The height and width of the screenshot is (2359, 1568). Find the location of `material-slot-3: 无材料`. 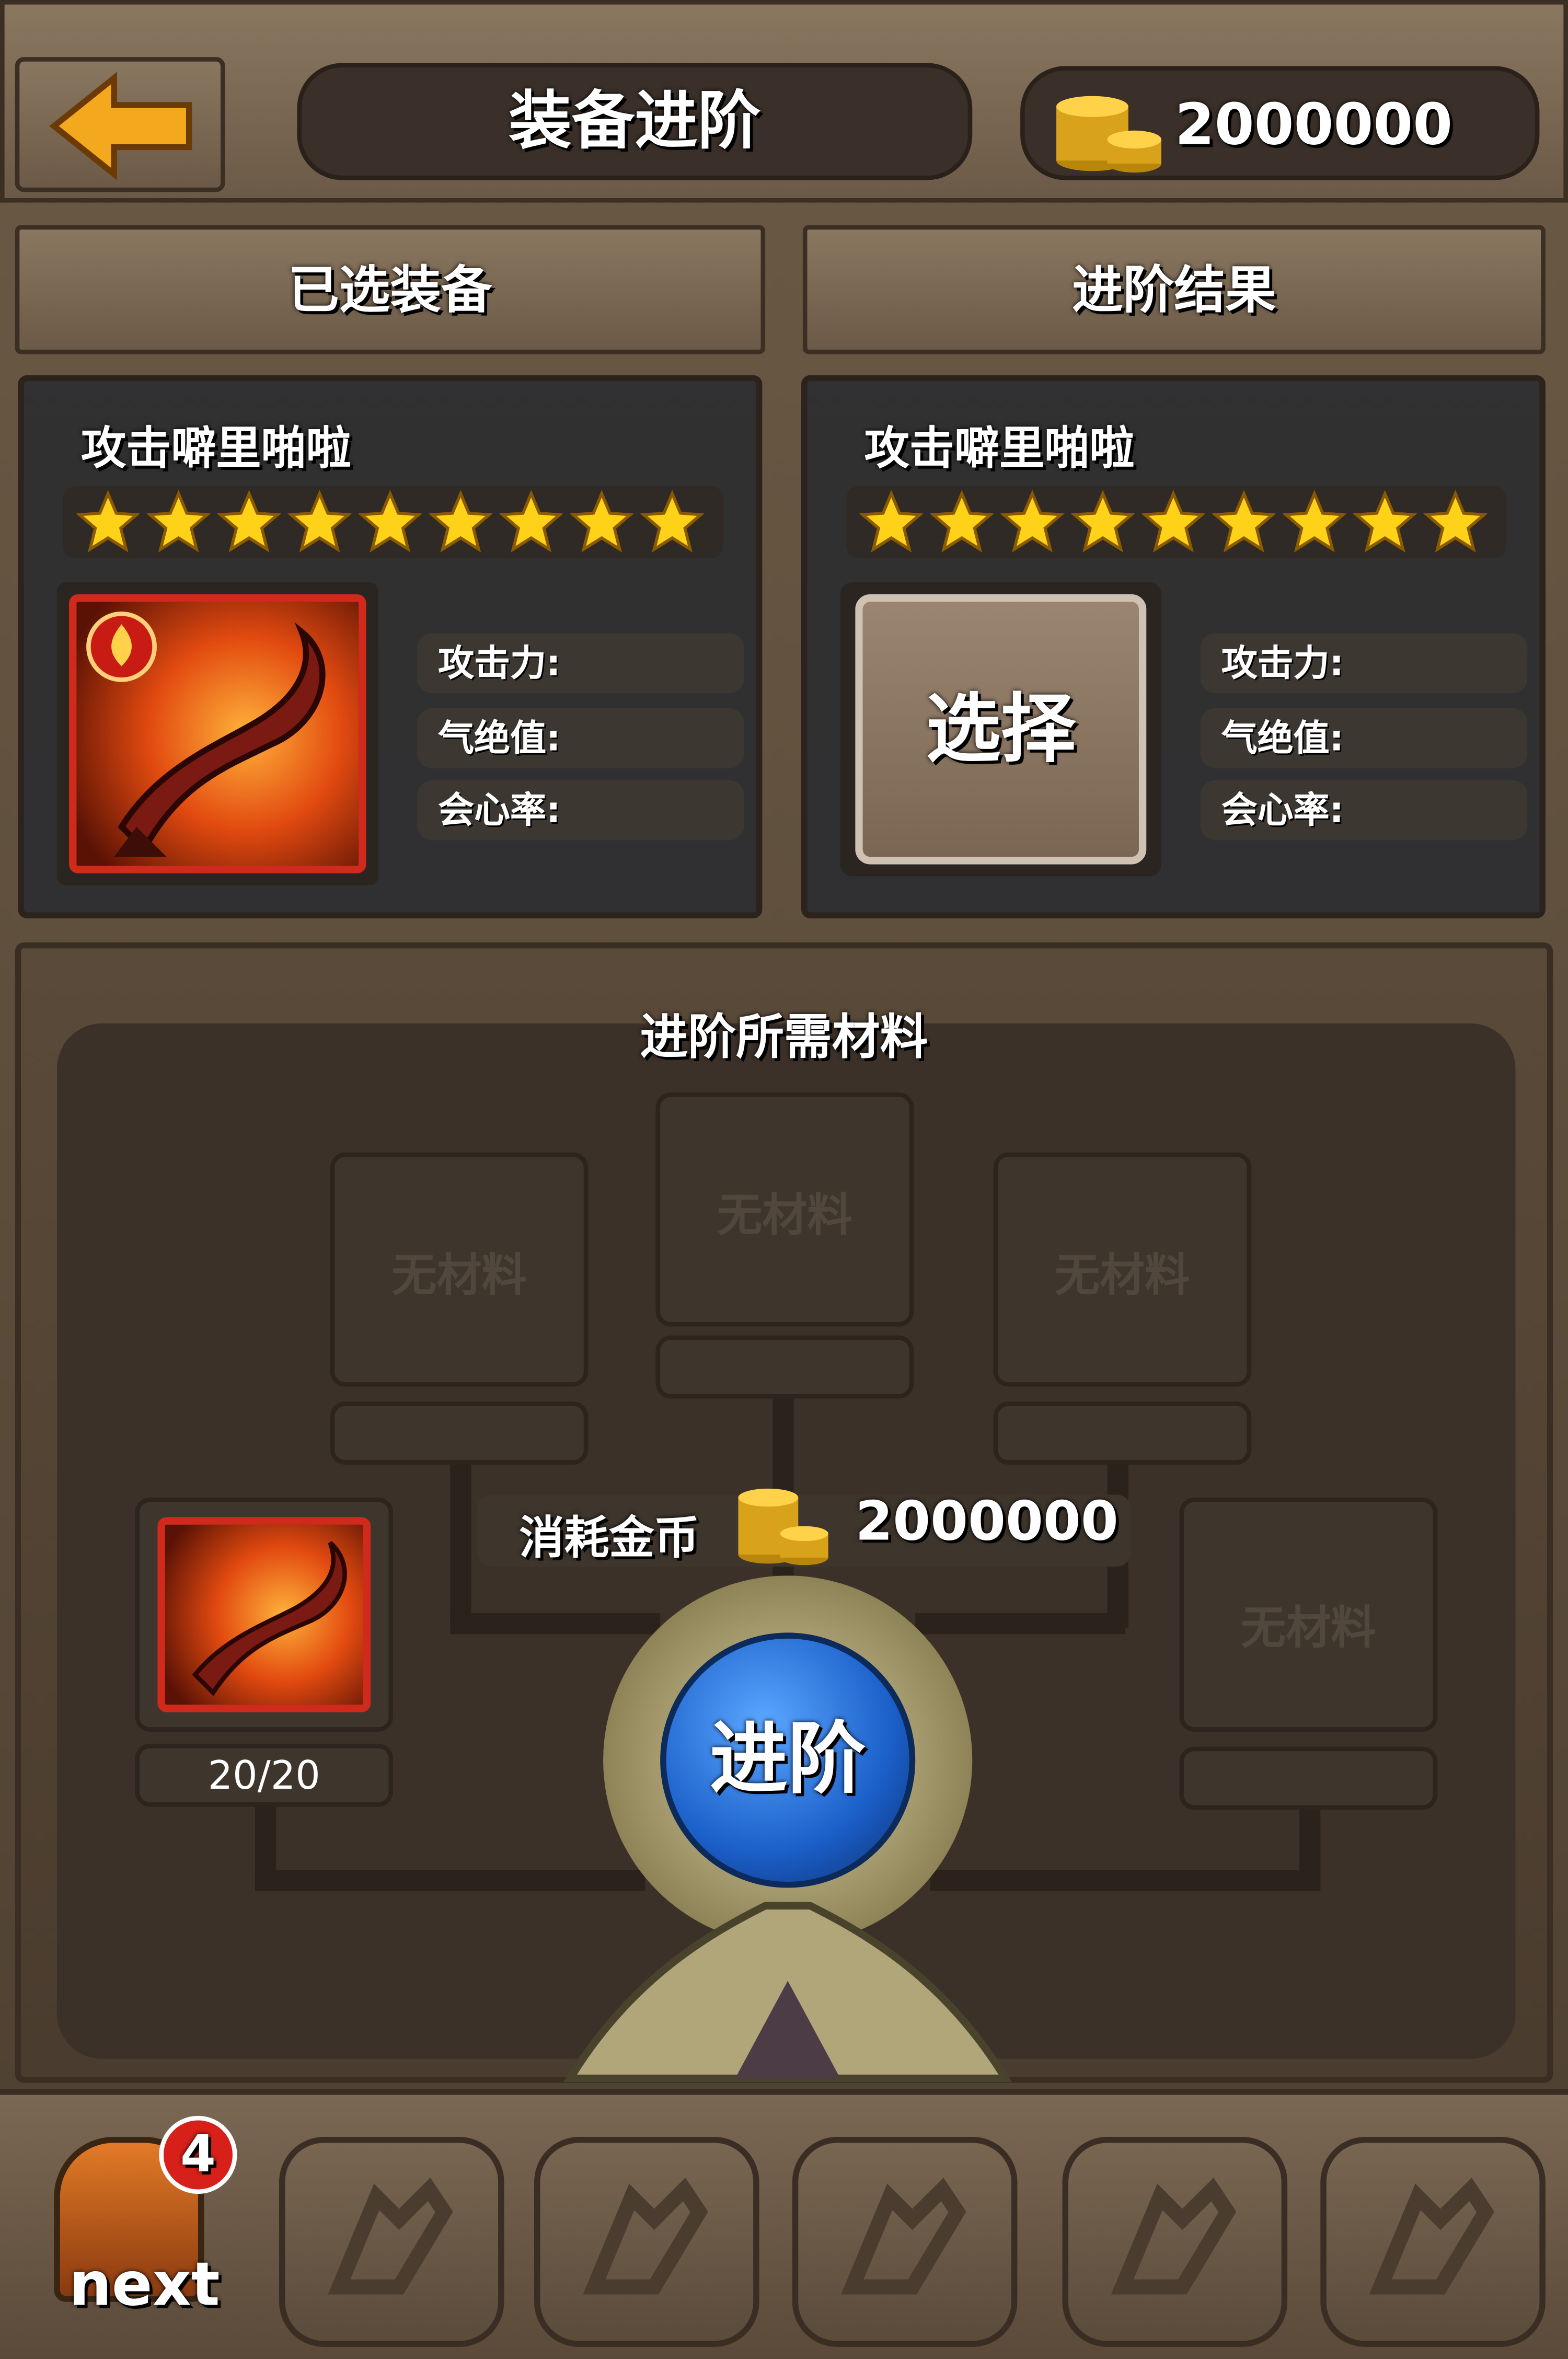

material-slot-3: 无材料 is located at coordinates (1122, 1269).